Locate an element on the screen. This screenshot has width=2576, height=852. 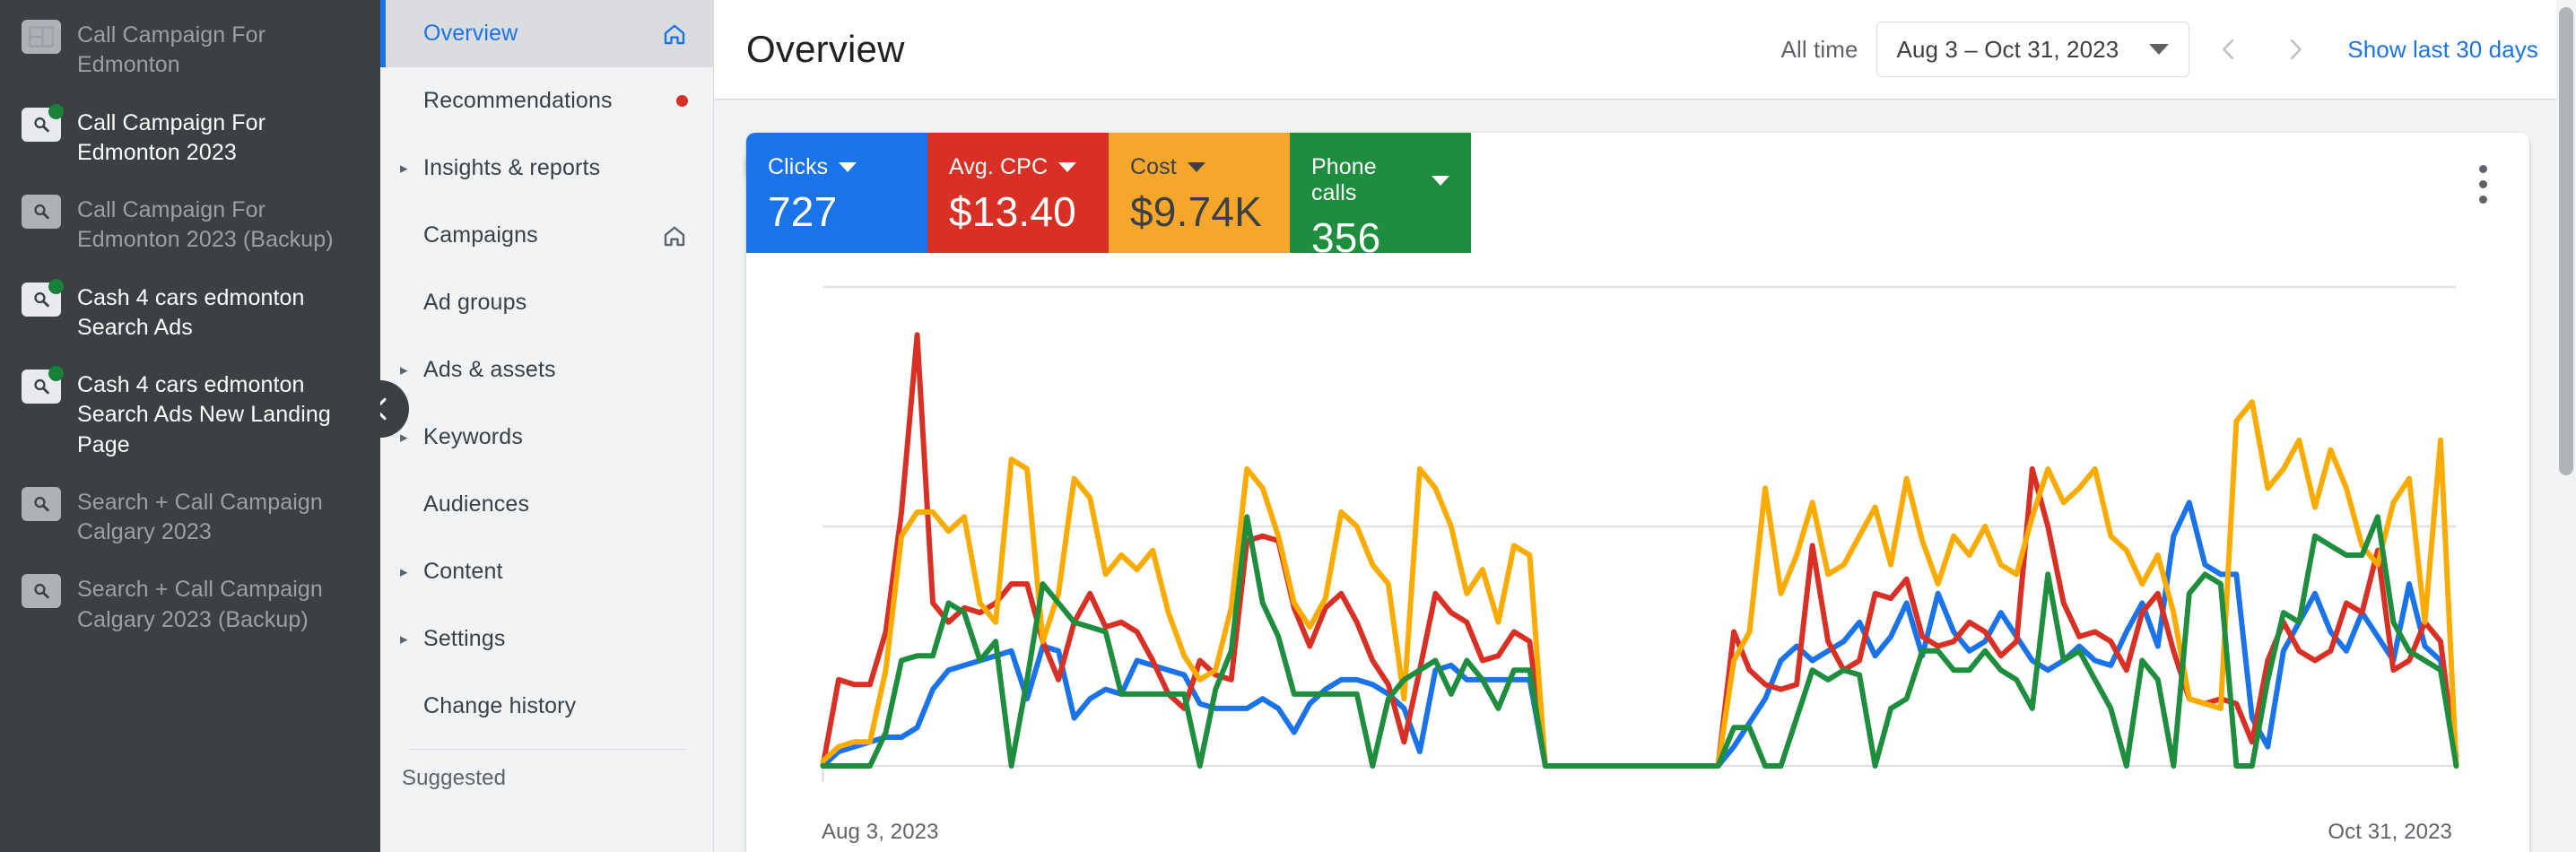
card-more-options-button is located at coordinates (2482, 184).